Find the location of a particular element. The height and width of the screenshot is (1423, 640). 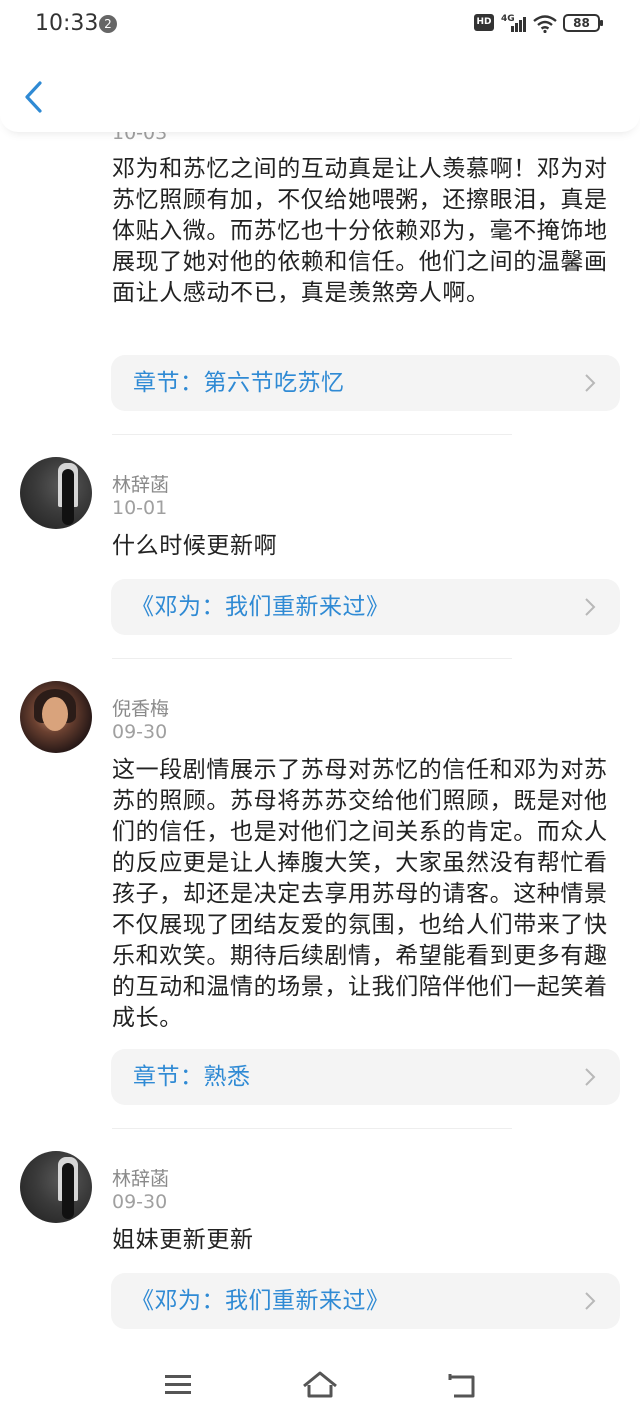

battery-icon: 88 is located at coordinates (583, 23).